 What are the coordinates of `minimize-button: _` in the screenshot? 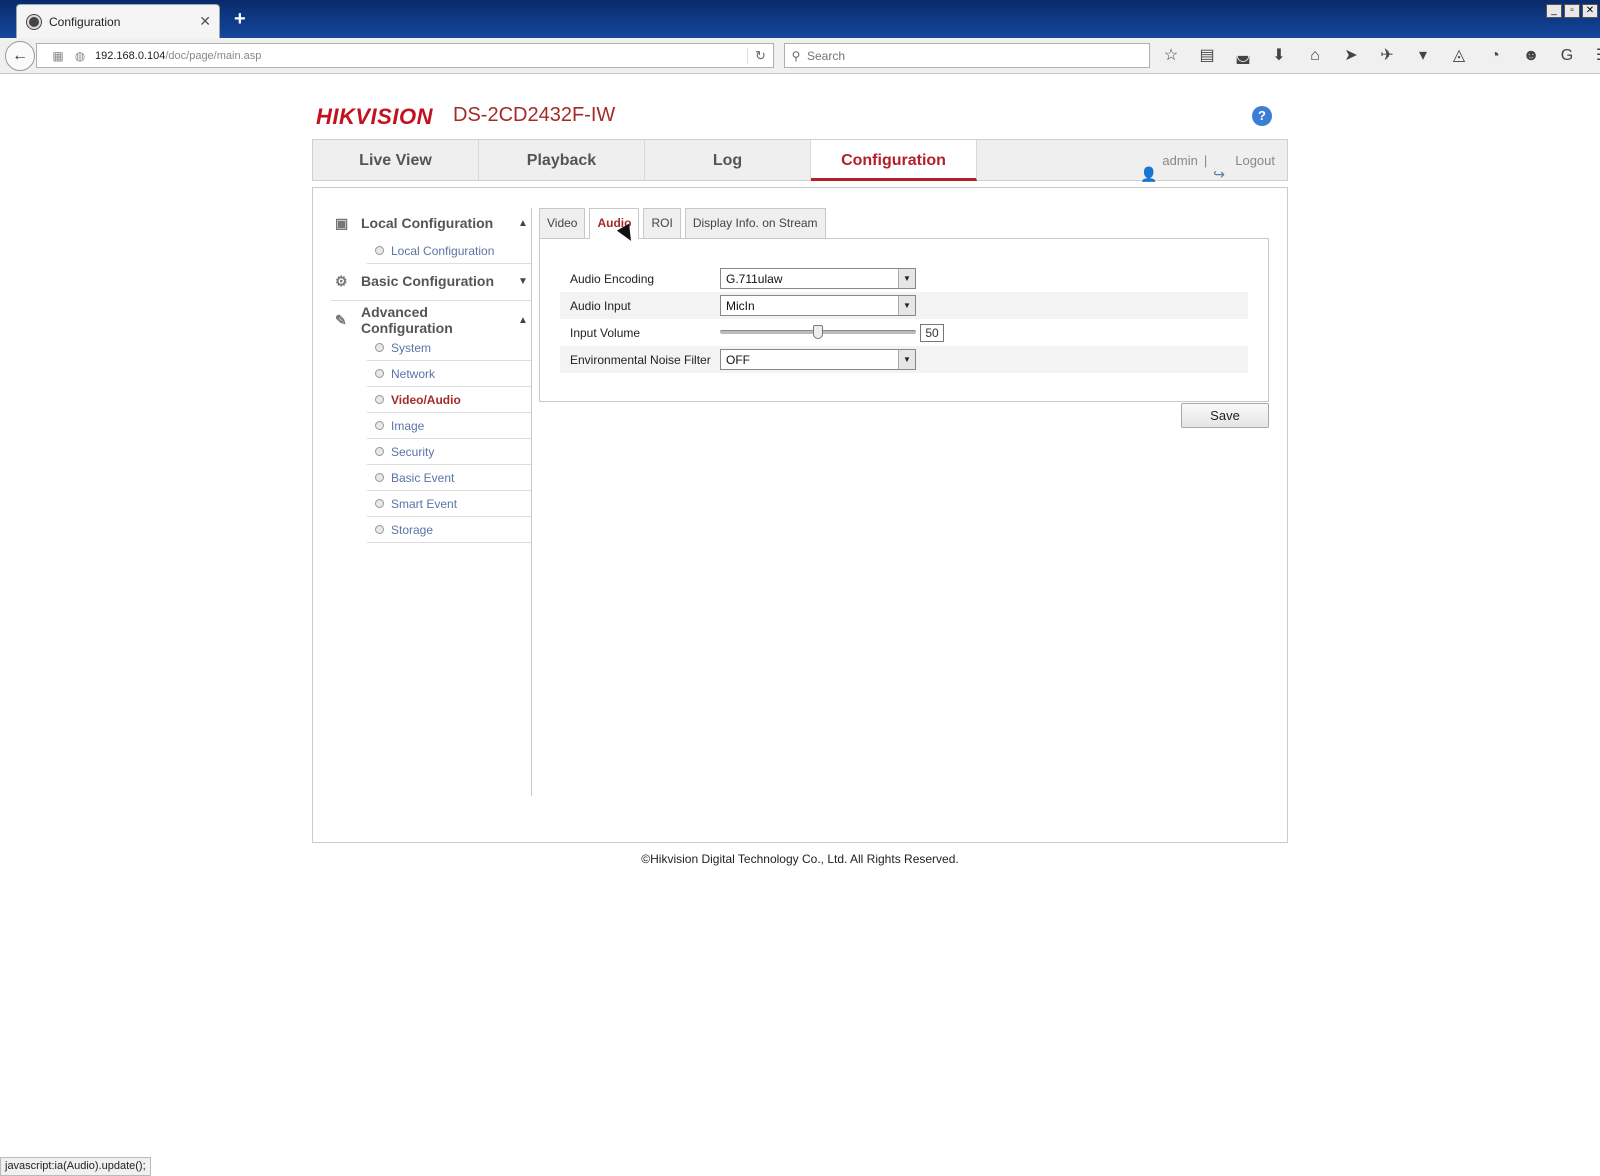 It's located at (1554, 11).